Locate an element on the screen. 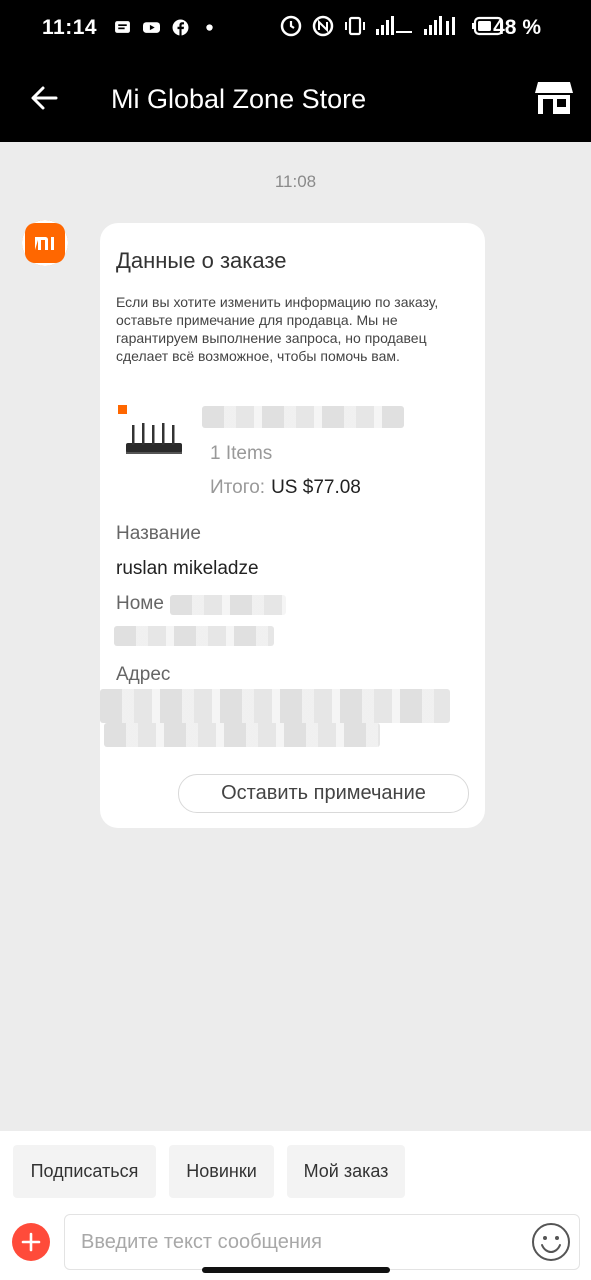  mi-logo-icon is located at coordinates (45, 243).